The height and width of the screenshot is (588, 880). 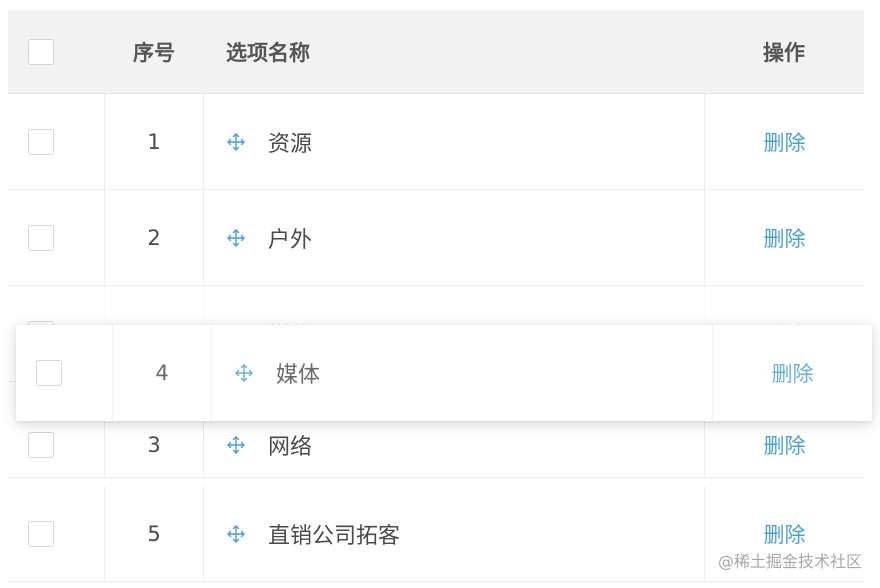 I want to click on row-name: 直销公司拓客, so click(x=334, y=536).